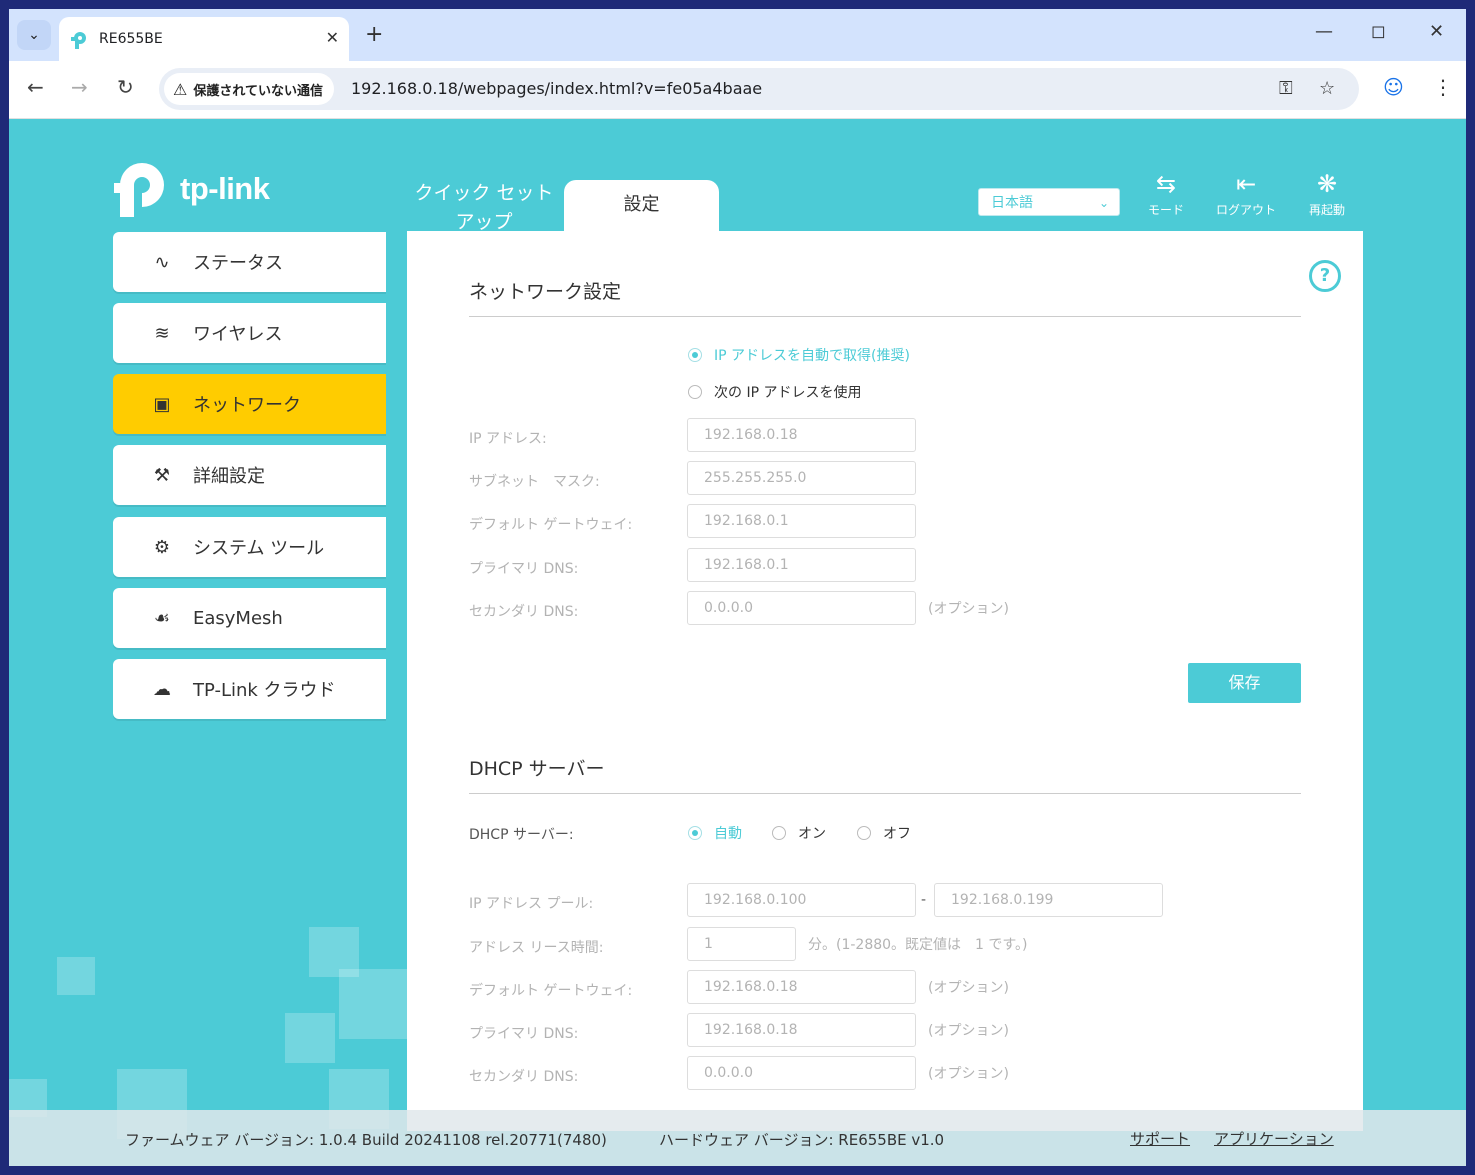 This screenshot has height=1175, width=1475. Describe the element at coordinates (534, 482) in the screenshot. I see `subnet-mask-label: サブネット マスク:` at that location.